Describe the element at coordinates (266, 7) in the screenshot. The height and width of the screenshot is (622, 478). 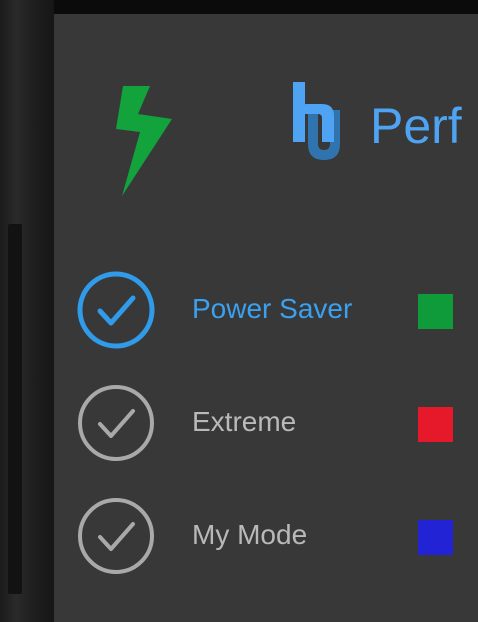
I see `device-frame-top` at that location.